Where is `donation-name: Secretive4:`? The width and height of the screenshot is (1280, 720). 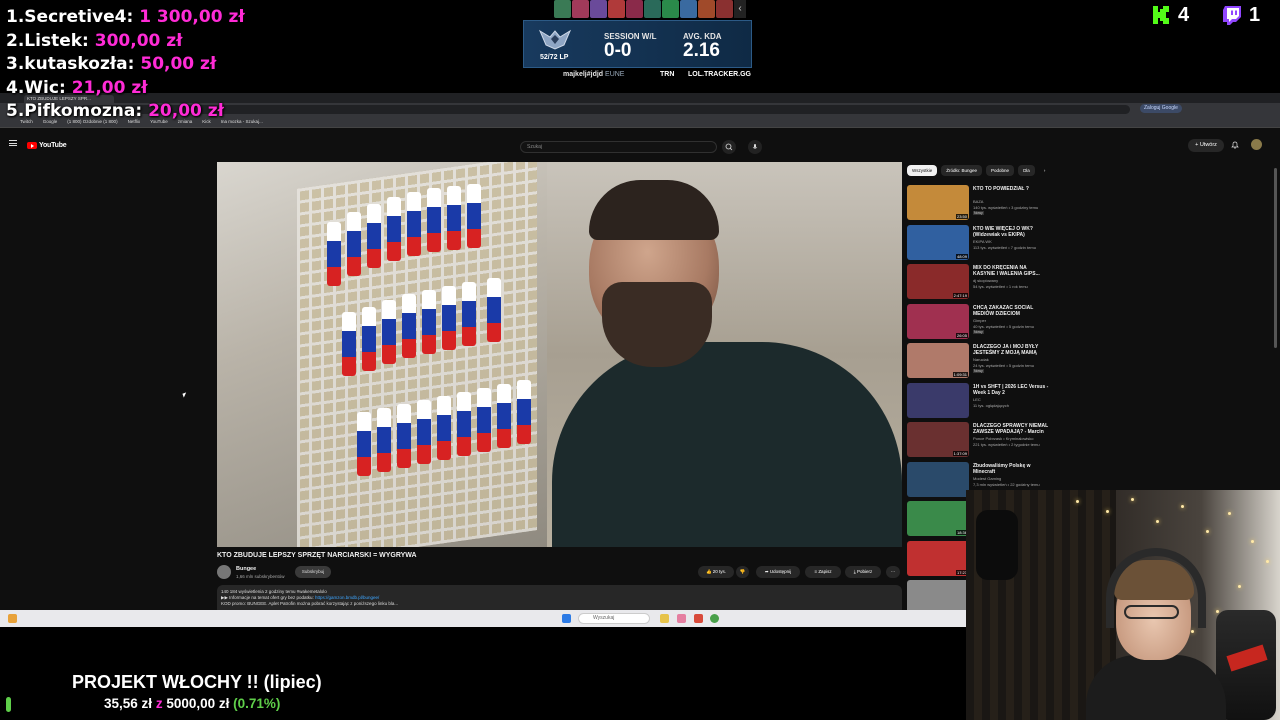 donation-name: Secretive4: is located at coordinates (79, 17).